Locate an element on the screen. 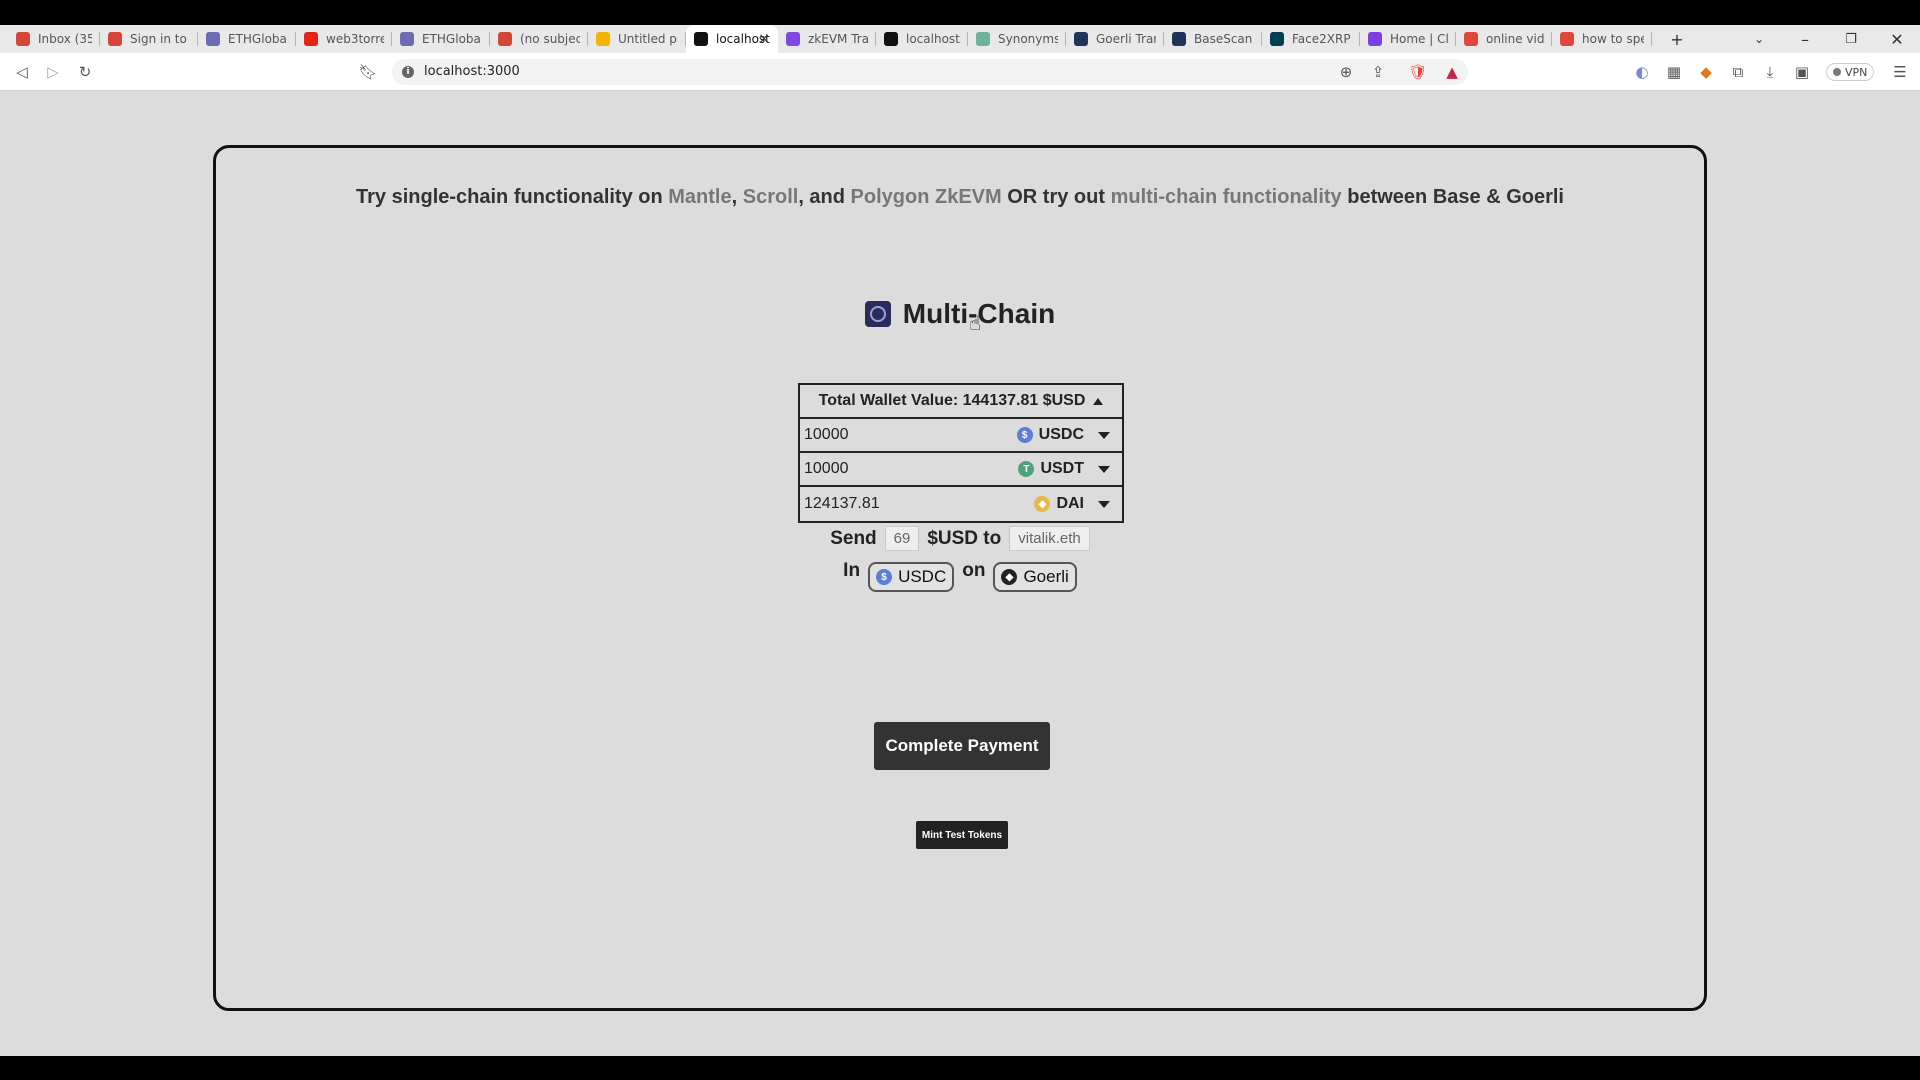  address-bar: i localhost:3000 is located at coordinates (930, 72).